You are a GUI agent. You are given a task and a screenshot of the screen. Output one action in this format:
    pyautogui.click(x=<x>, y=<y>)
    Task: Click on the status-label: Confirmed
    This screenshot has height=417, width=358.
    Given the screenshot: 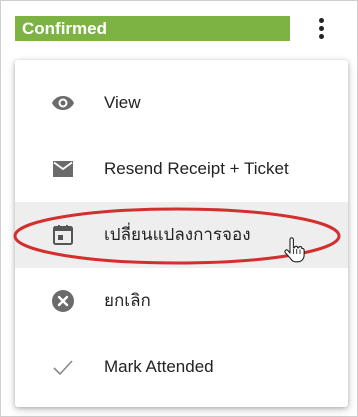 What is the action you would take?
    pyautogui.click(x=64, y=28)
    